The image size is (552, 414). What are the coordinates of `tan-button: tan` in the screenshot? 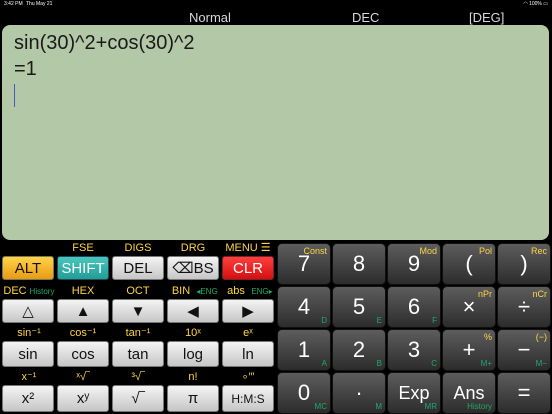 It's located at (138, 354).